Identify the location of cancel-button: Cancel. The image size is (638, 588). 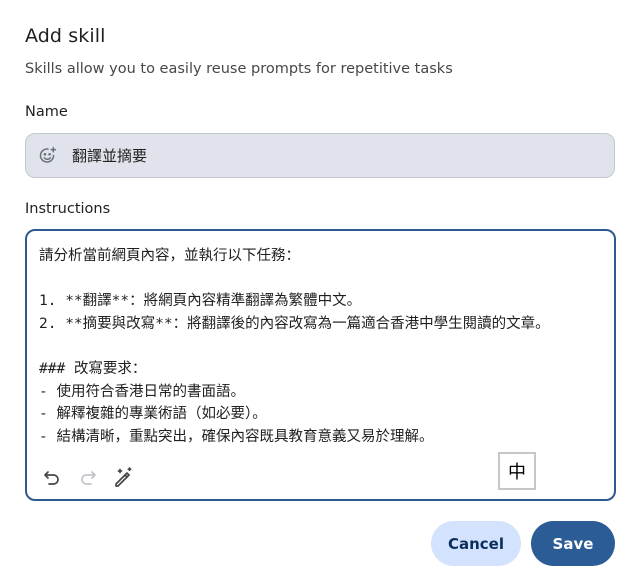
(476, 543).